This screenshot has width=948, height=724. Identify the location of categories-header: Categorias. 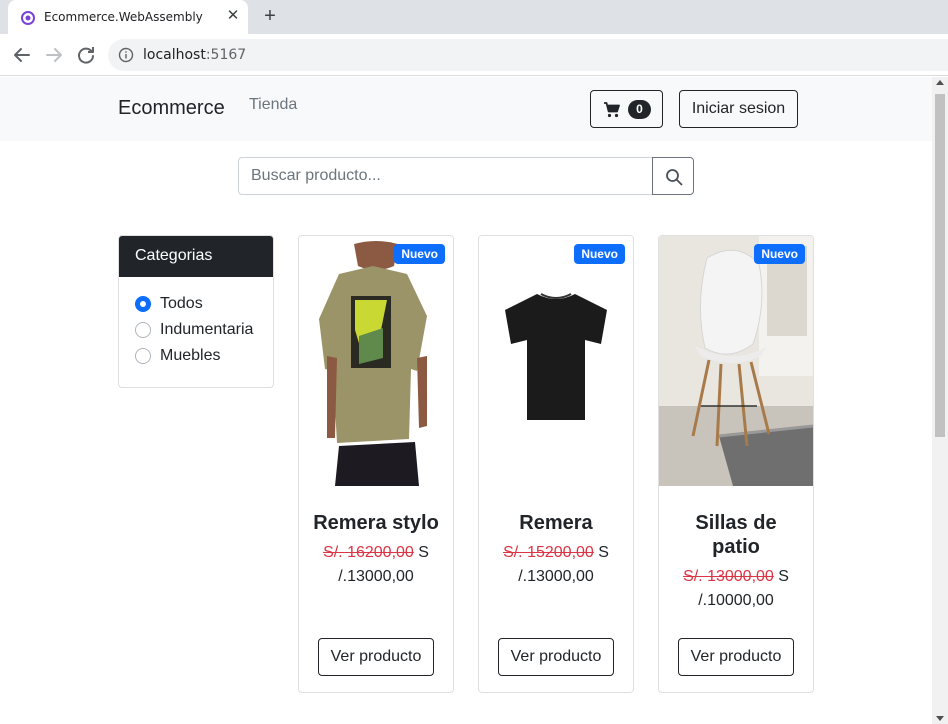
(196, 256).